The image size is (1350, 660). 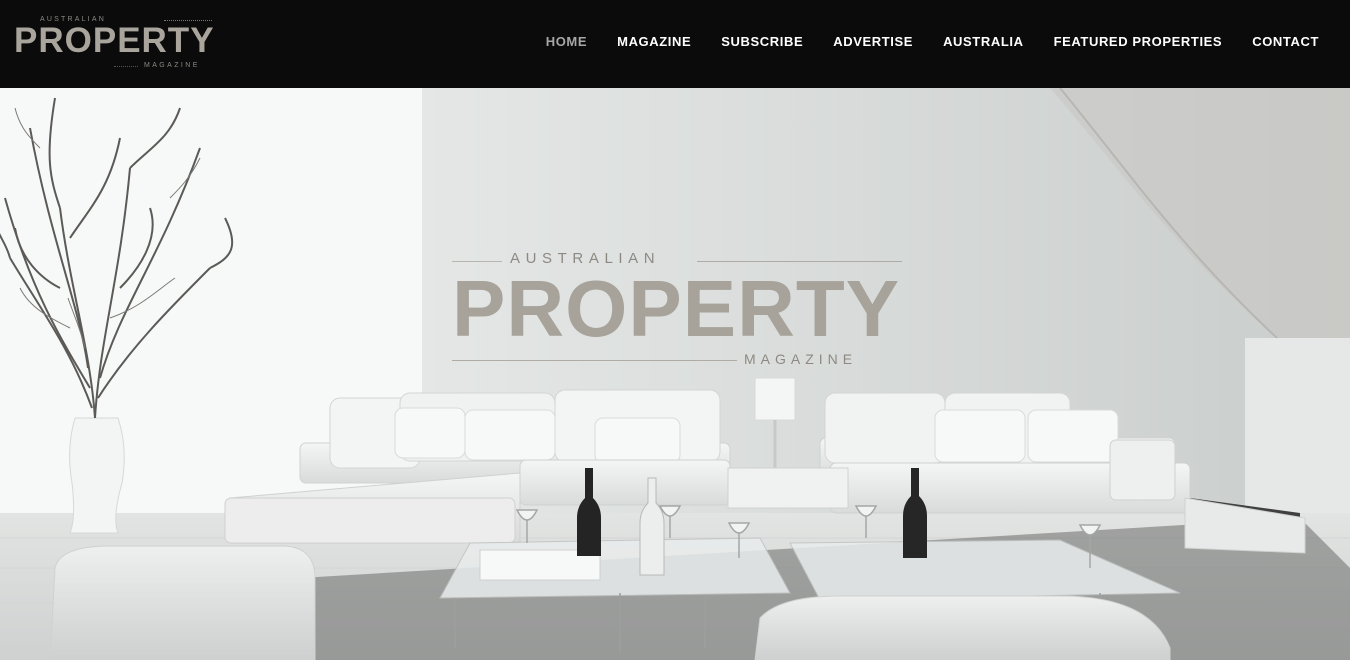 I want to click on ottoman-left, so click(x=182, y=602).